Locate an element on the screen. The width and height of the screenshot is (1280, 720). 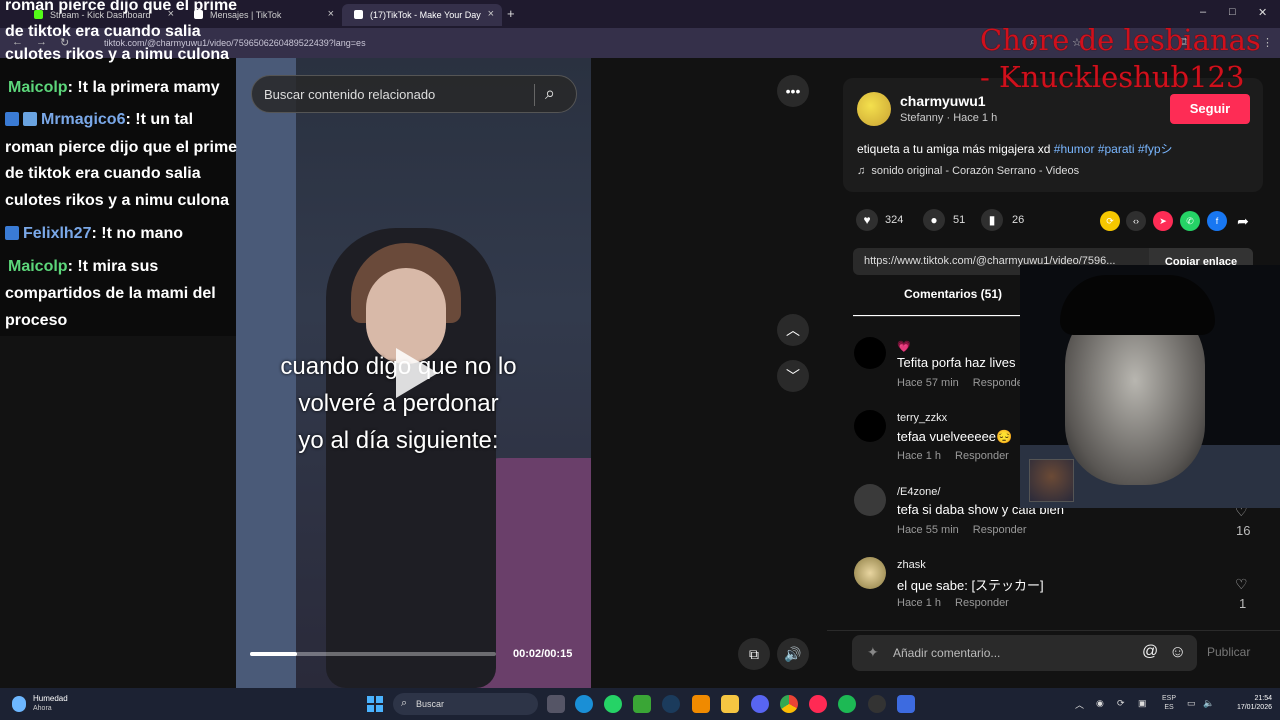
chat-message: Felixlh27: !t no mano is located at coordinates (94, 233).